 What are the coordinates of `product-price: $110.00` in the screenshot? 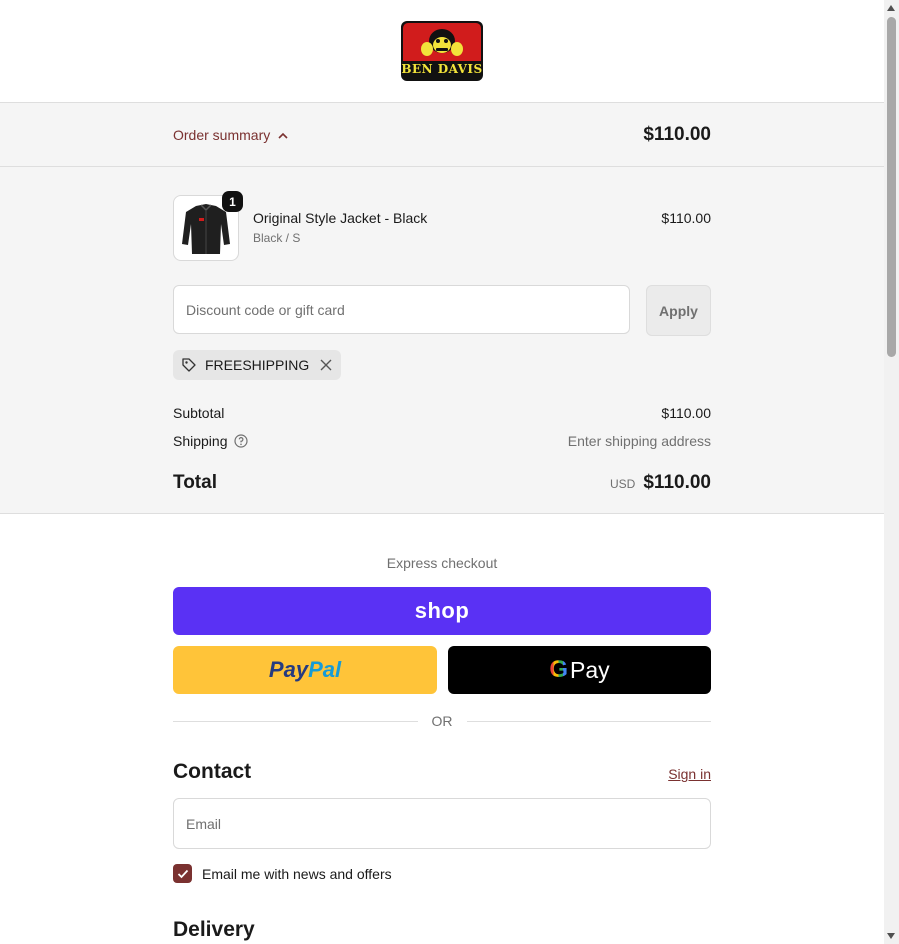 It's located at (686, 218).